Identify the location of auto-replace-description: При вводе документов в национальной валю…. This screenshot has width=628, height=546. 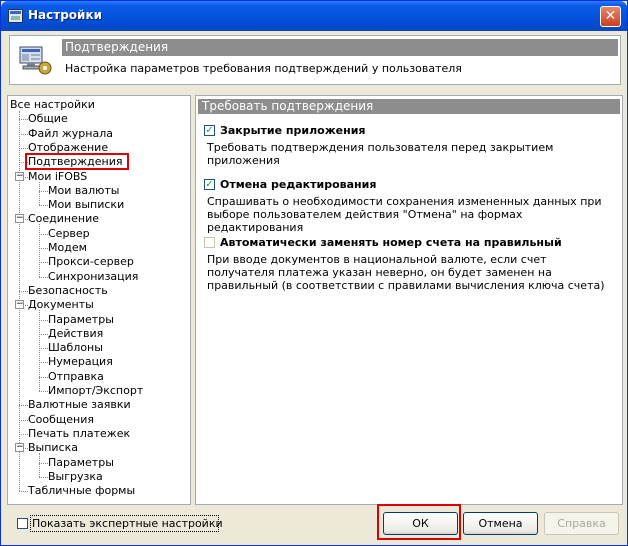
(406, 272).